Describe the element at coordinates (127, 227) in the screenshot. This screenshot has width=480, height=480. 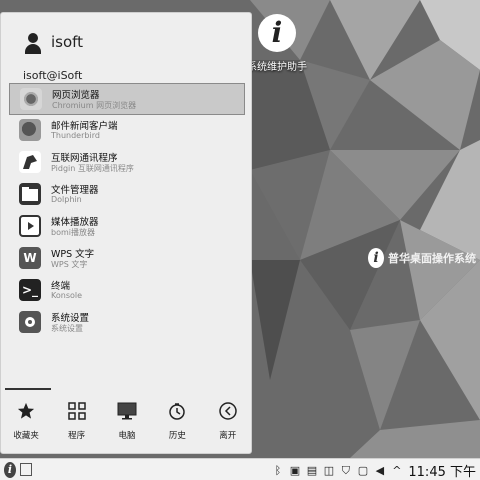
I see `app-item-media-player: 媒体播放器 bomi播放器` at that location.